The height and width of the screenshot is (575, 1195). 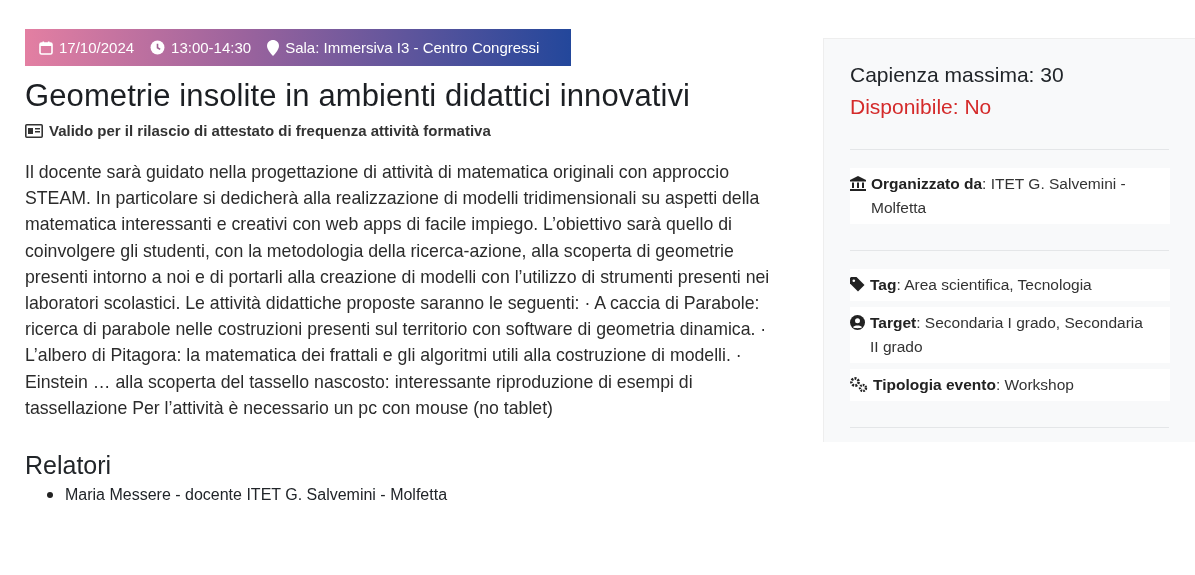 I want to click on map-pin-icon, so click(x=273, y=47).